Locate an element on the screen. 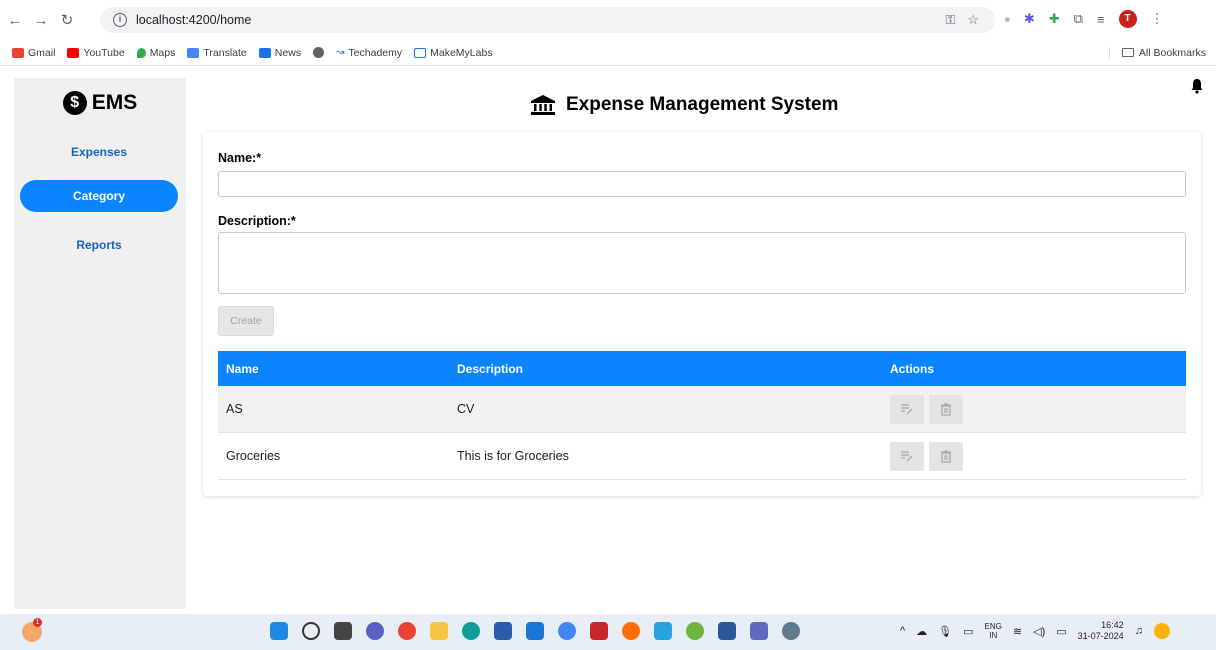 The width and height of the screenshot is (1216, 650). bookmark-news: News is located at coordinates (279, 53).